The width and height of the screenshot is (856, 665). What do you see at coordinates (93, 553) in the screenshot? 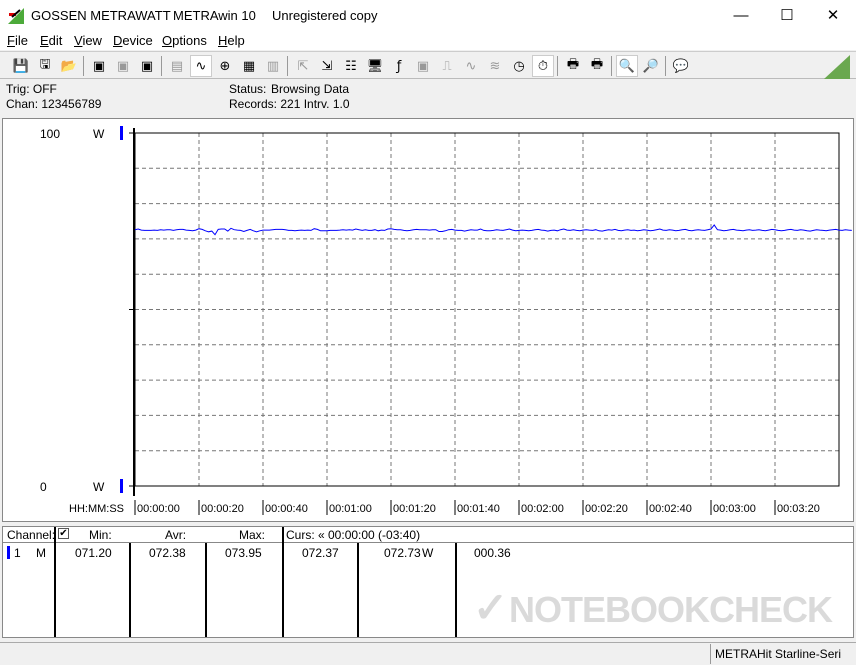
I see `row-min: 071.20` at bounding box center [93, 553].